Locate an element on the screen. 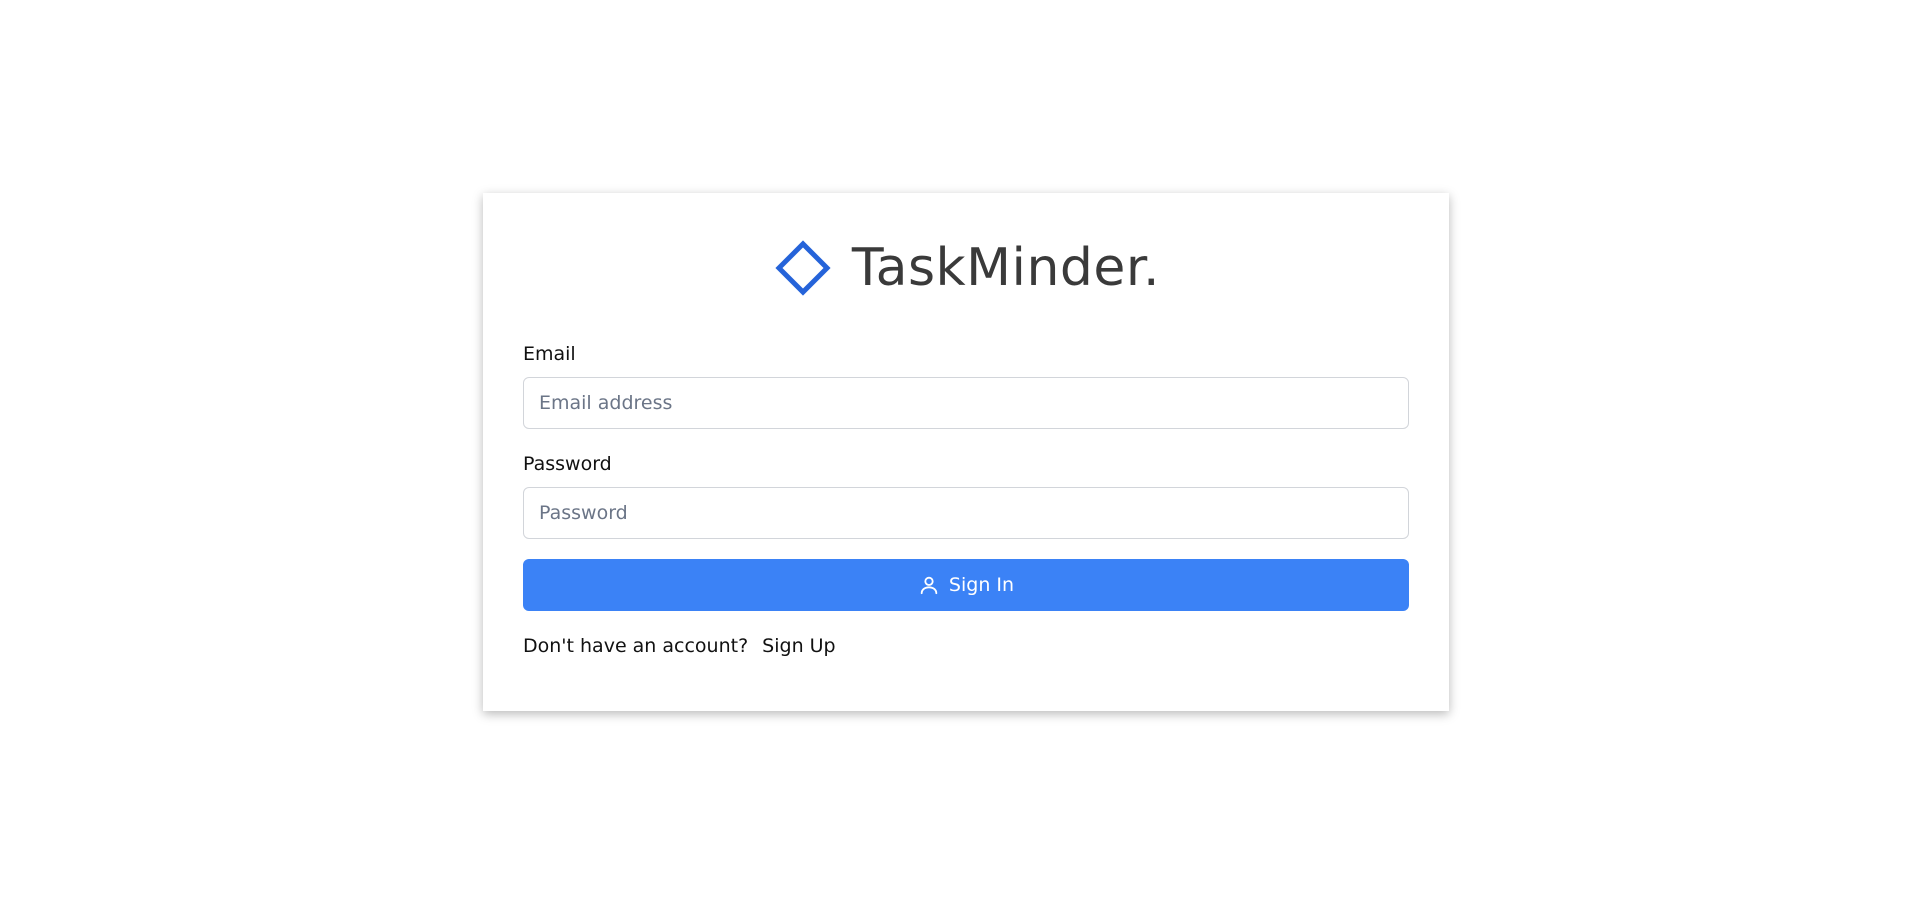 This screenshot has width=1918, height=897. diamond-outline-icon is located at coordinates (803, 268).